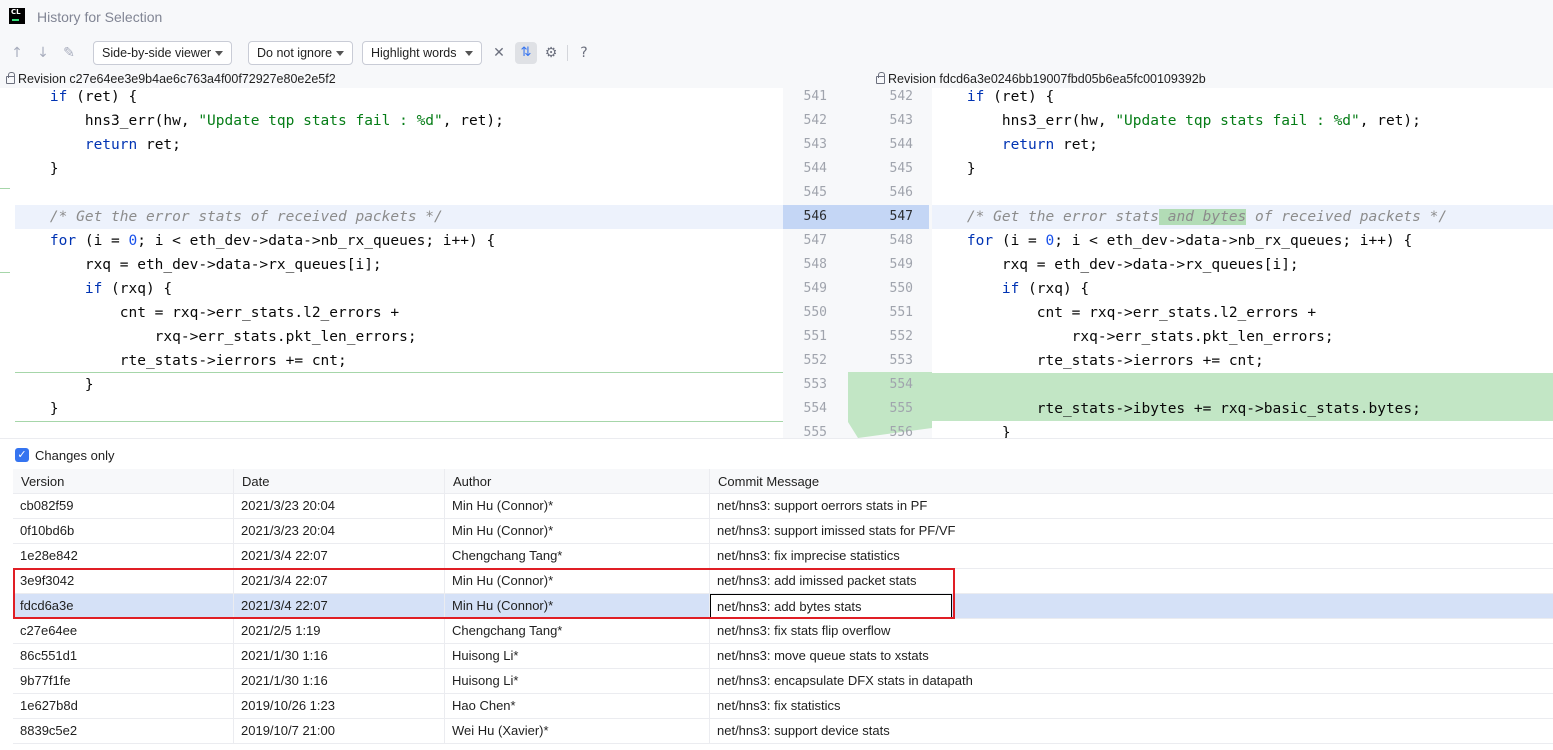 This screenshot has width=1553, height=750. What do you see at coordinates (339, 656) in the screenshot?
I see `cell-date: 2021/1/30 1:16` at bounding box center [339, 656].